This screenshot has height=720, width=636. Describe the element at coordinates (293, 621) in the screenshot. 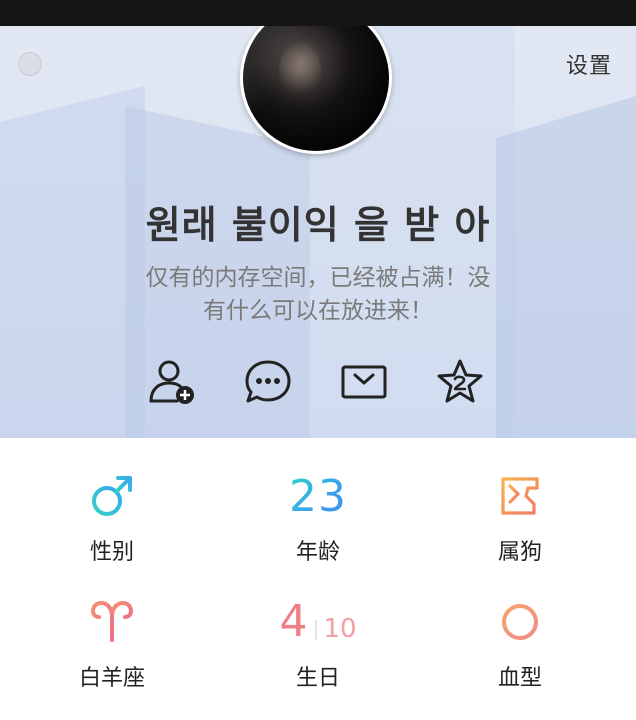

I see `birthday-month: 4` at that location.